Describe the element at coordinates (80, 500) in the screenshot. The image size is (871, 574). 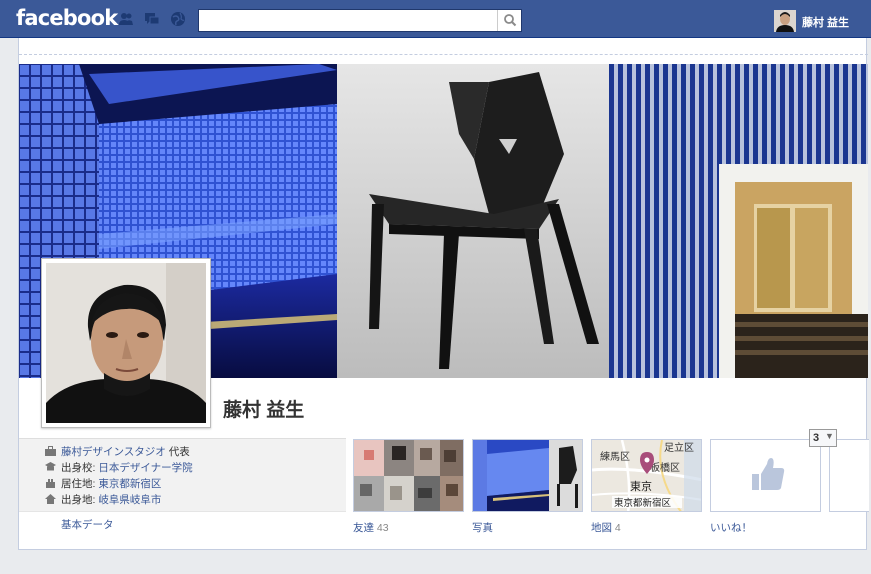
I see `hometown-prefix: 出身地:` at that location.